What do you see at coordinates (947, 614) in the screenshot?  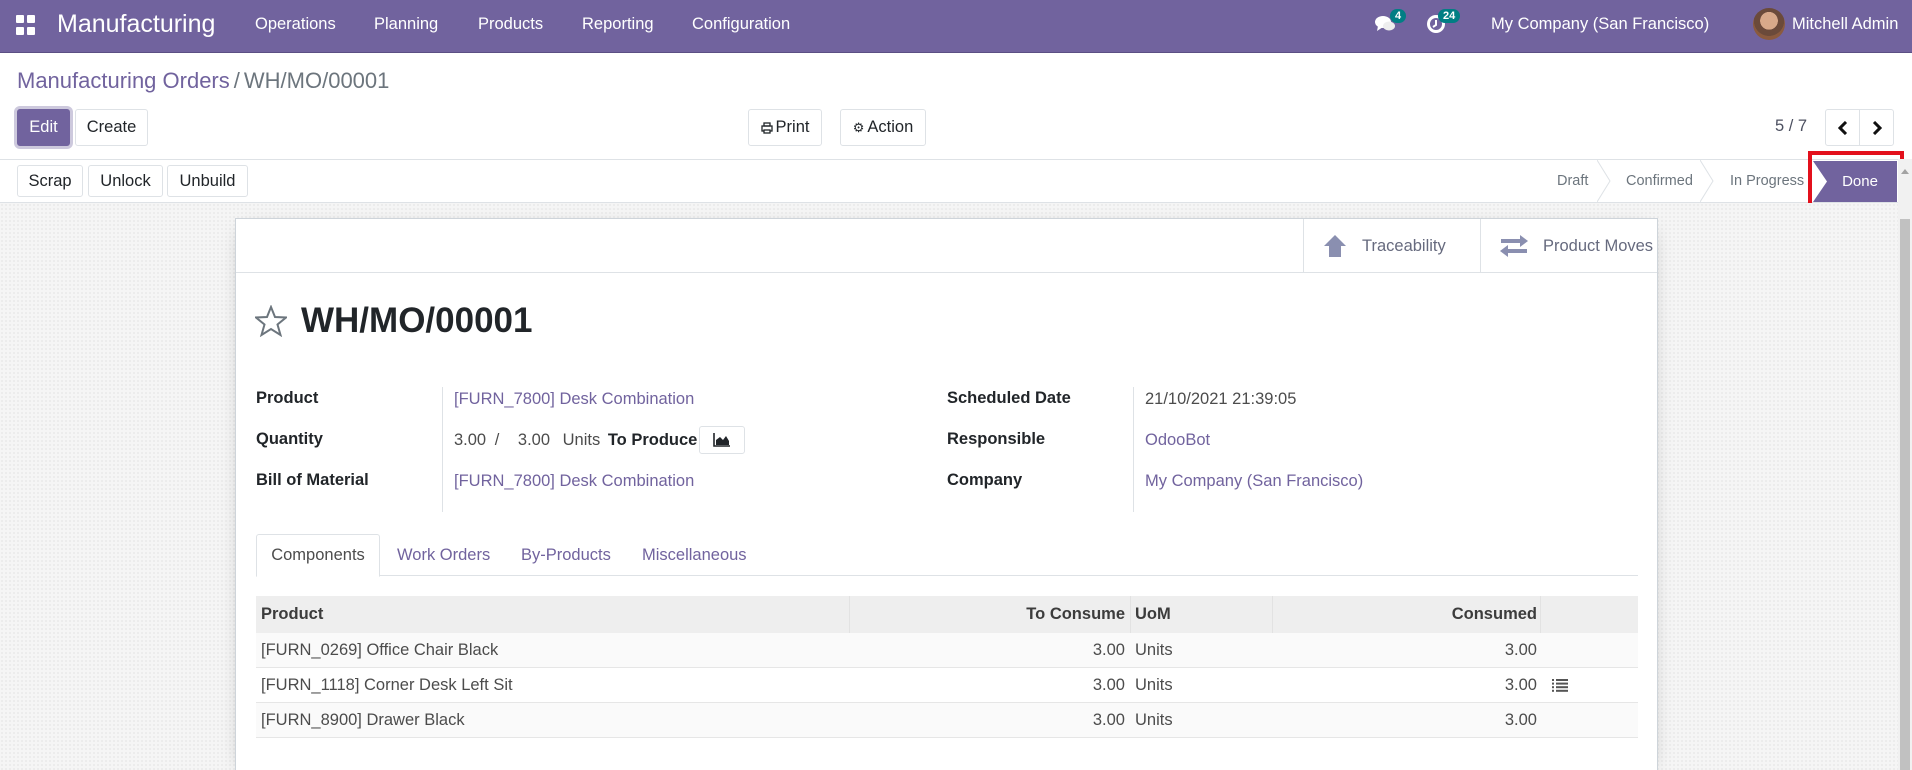 I see `table-header: Product To Consume UoM Consumed` at bounding box center [947, 614].